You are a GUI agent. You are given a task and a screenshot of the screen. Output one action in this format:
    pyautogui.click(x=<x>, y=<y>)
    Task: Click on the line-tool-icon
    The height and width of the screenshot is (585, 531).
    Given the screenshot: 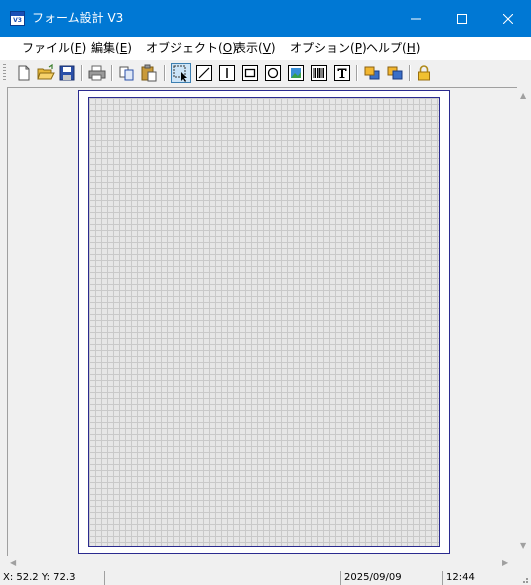 What is the action you would take?
    pyautogui.click(x=204, y=73)
    